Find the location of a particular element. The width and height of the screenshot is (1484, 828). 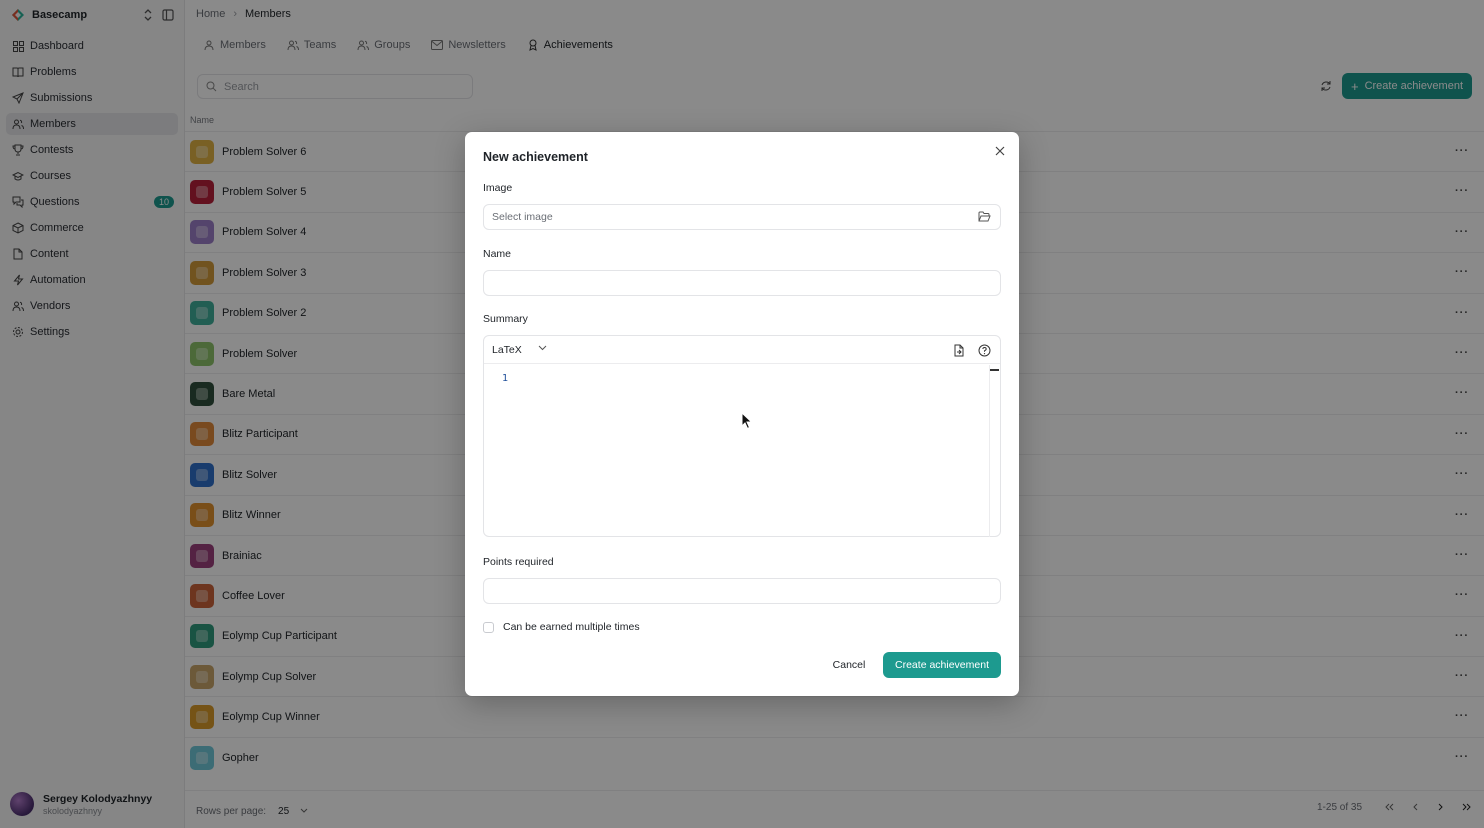

mouse-cursor-icon is located at coordinates (747, 420).